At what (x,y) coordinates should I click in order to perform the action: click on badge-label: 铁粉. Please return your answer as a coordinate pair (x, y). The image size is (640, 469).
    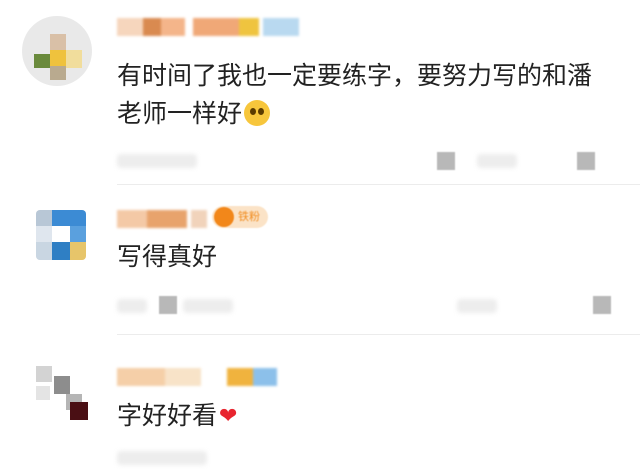
    Looking at the image, I should click on (249, 216).